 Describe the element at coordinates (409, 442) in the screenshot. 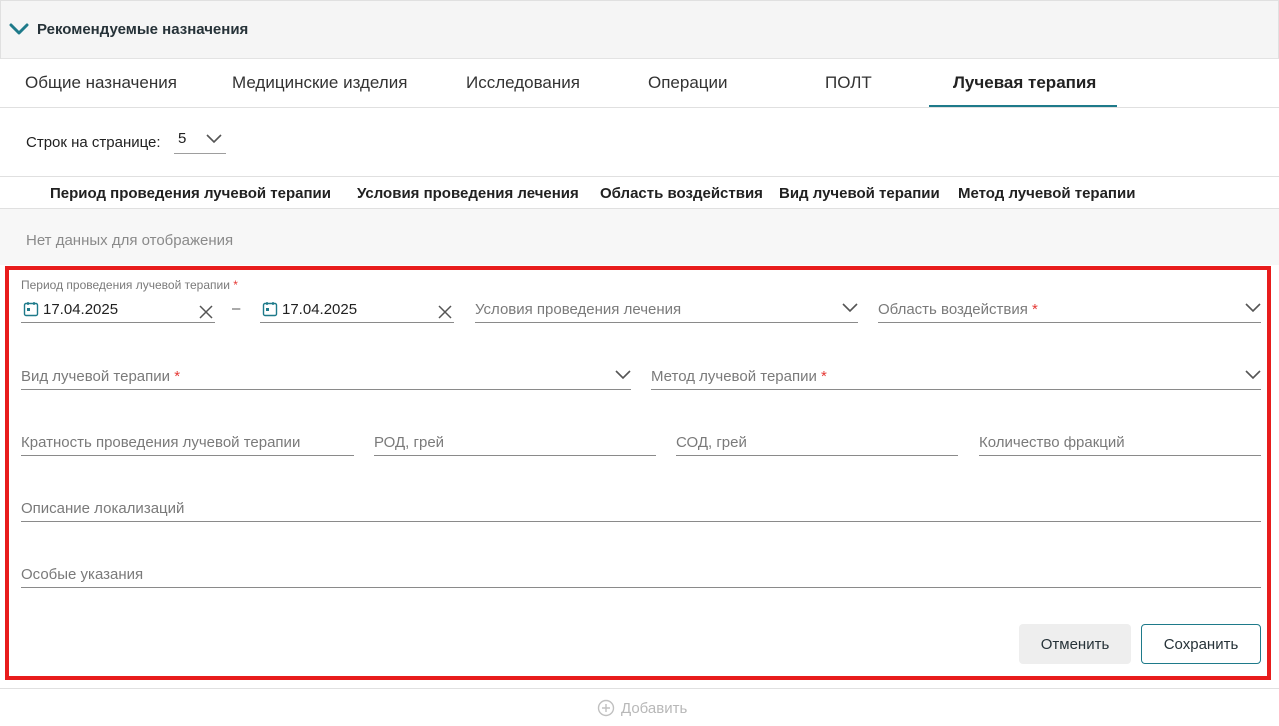

I see `rod-label: РОД, грей` at that location.